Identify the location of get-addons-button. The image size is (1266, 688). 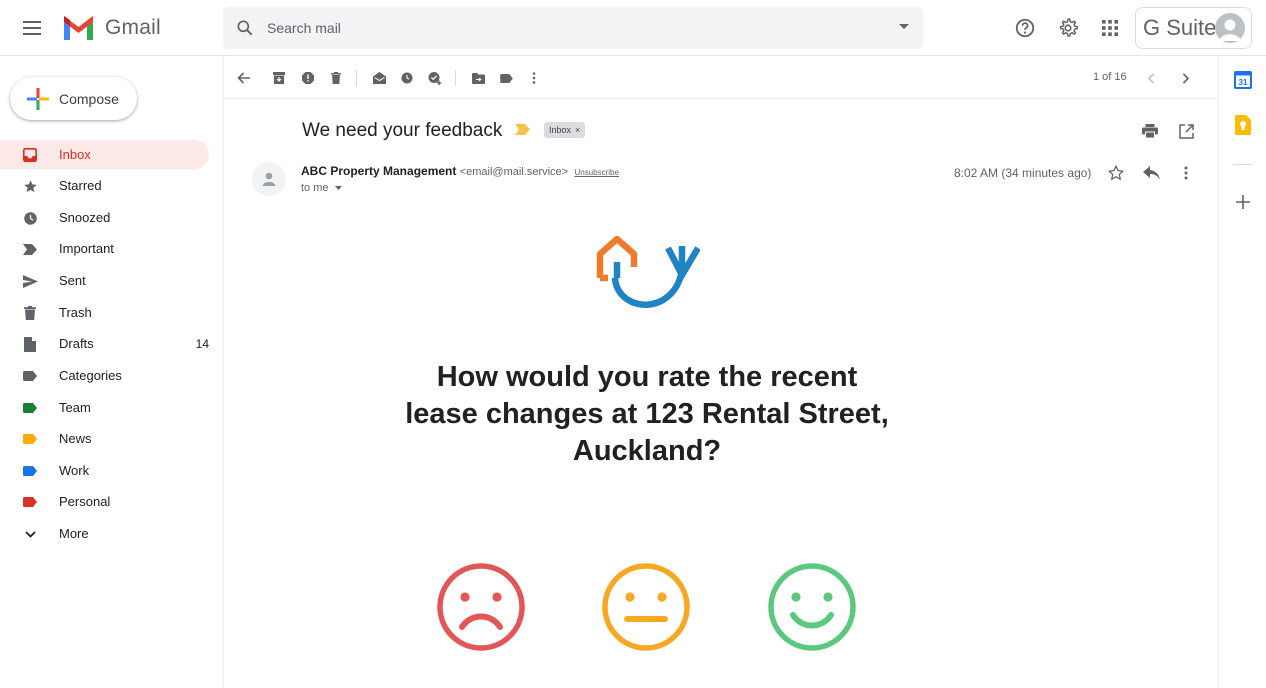
(1243, 202).